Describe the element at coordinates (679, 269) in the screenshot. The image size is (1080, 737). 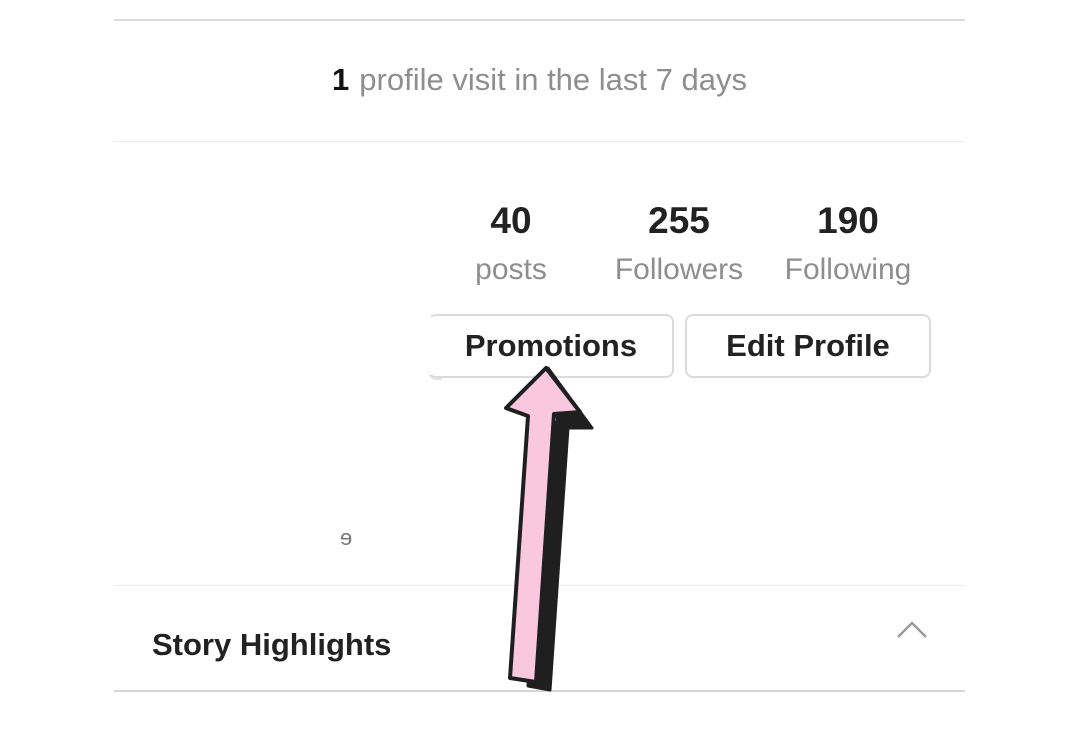
I see `stat-followers-label: Followers` at that location.